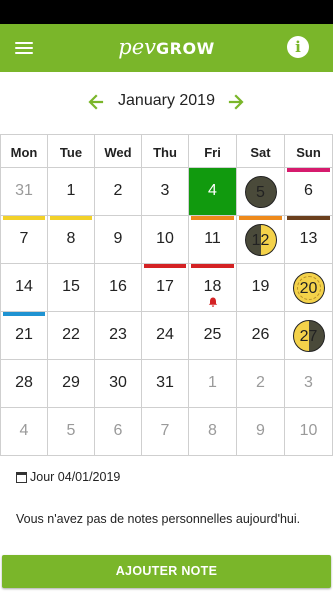 The image size is (333, 592). I want to click on weekday-header: Mon Tue Wed Thu Fri Sat Sun, so click(166, 151).